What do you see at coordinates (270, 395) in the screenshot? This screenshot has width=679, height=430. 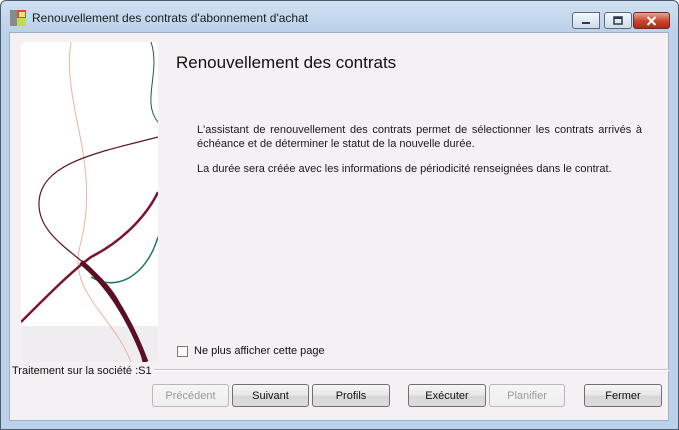 I see `next-button: Suivant` at bounding box center [270, 395].